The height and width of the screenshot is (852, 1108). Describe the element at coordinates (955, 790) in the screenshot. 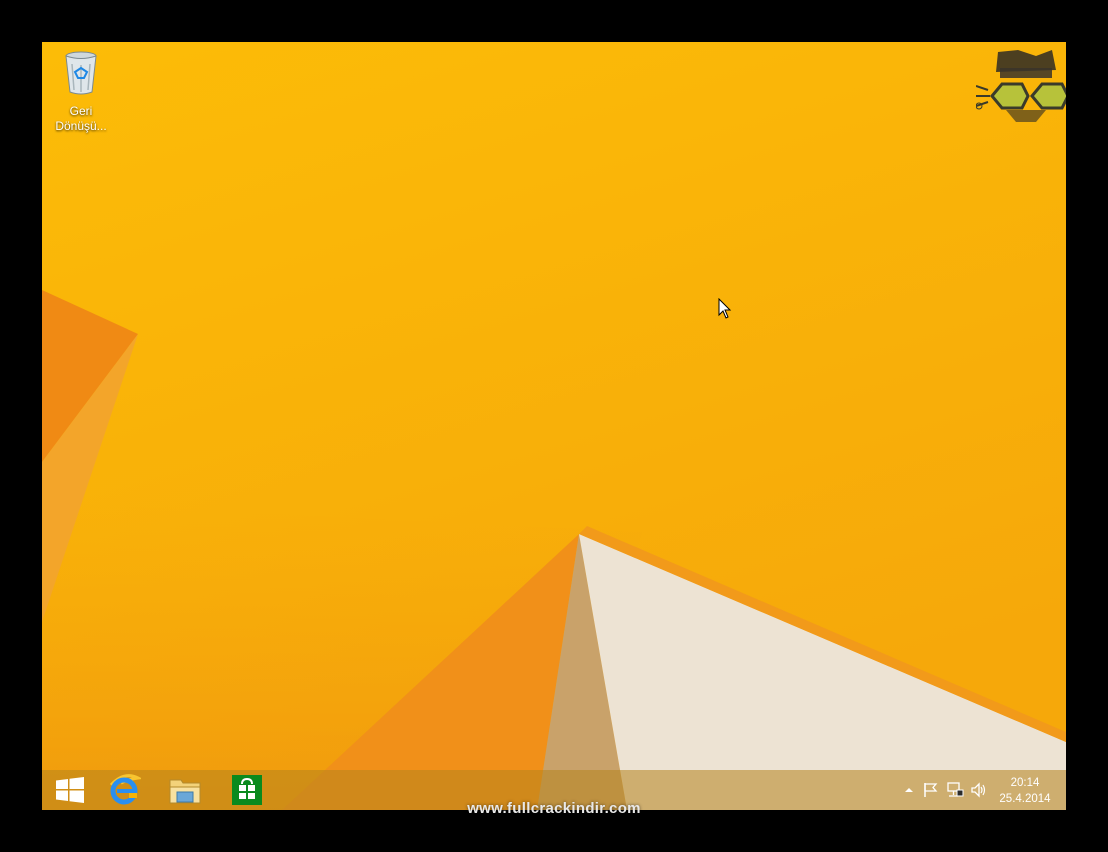

I see `network-icon` at that location.